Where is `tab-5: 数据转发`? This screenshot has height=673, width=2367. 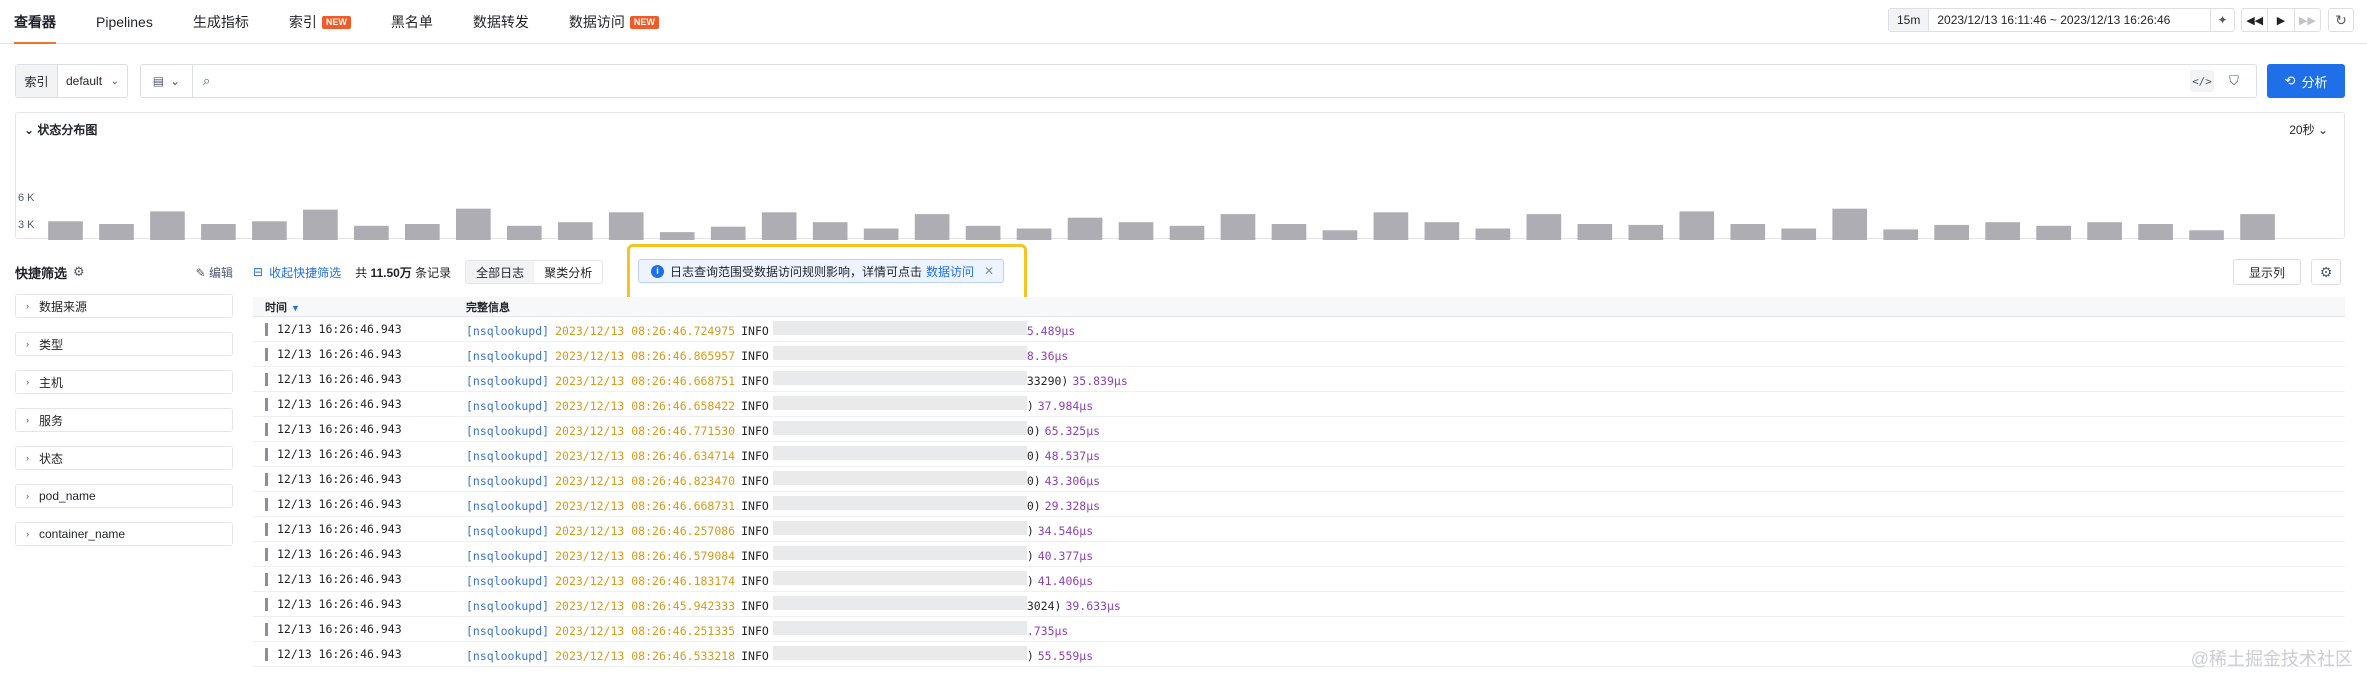
tab-5: 数据转发 is located at coordinates (501, 22).